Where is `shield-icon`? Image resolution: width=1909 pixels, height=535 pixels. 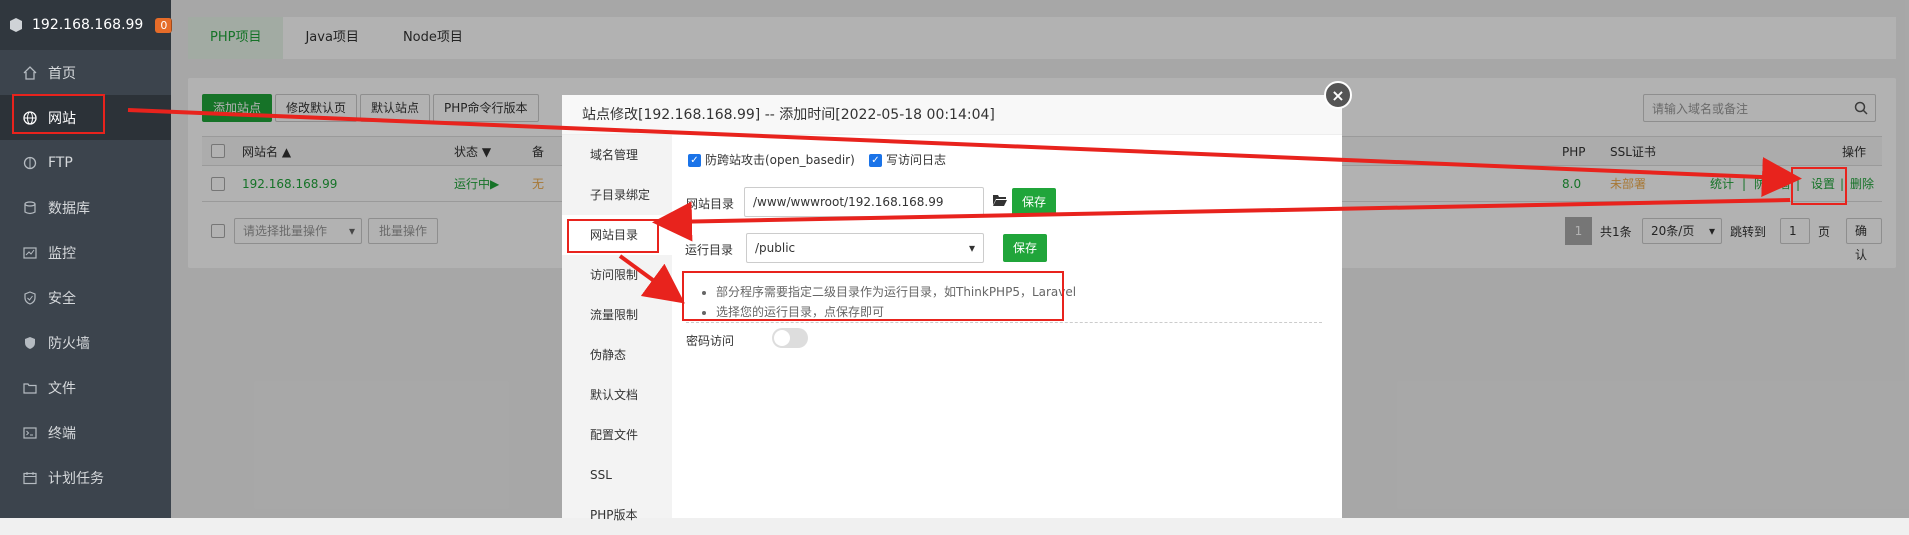 shield-icon is located at coordinates (30, 298).